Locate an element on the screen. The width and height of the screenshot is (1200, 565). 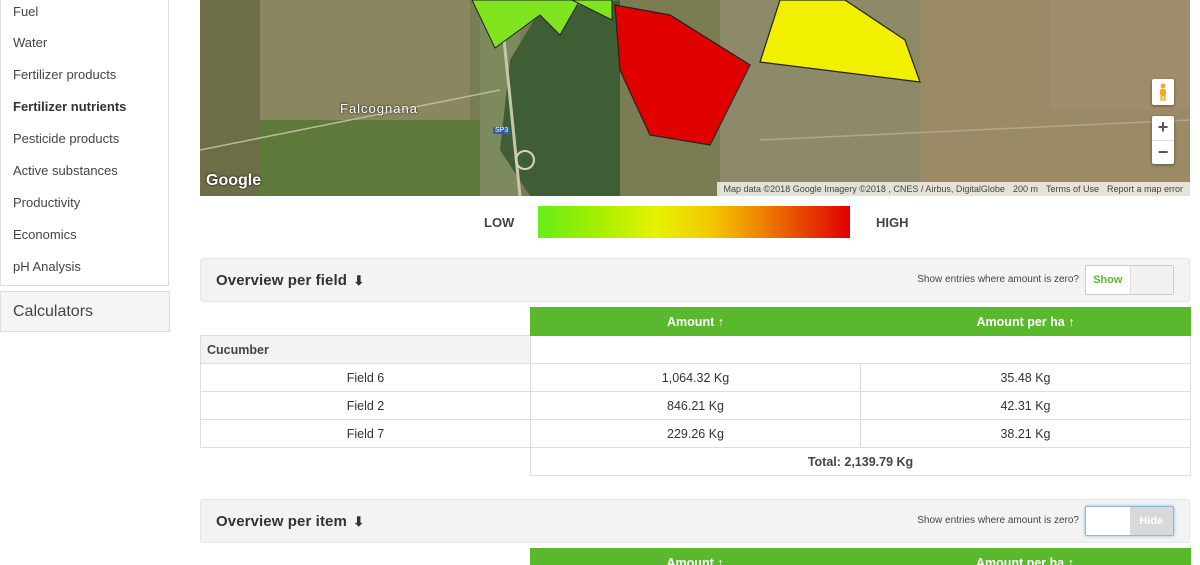
legend-low-label: LOW is located at coordinates (499, 222).